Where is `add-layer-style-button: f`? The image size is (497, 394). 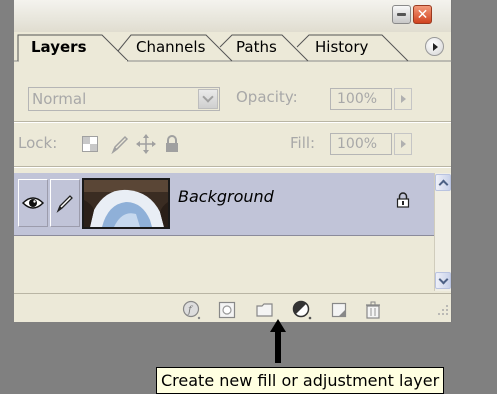 add-layer-style-button: f is located at coordinates (193, 310).